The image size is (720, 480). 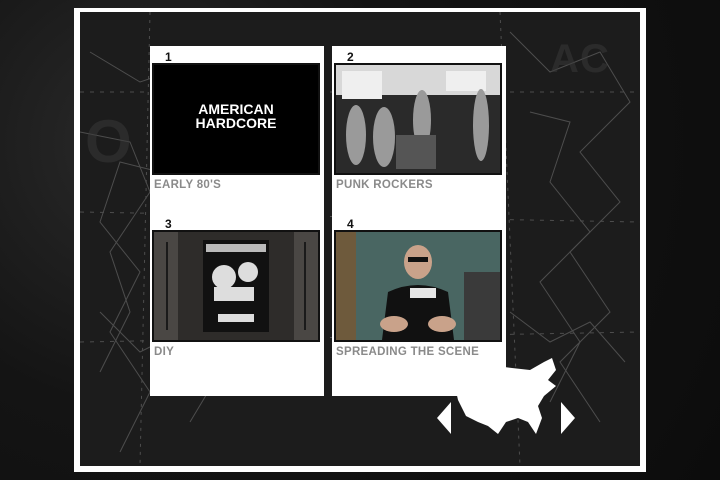 I want to click on chapter-2: 2 PUNK ROCKERS, so click(x=419, y=129).